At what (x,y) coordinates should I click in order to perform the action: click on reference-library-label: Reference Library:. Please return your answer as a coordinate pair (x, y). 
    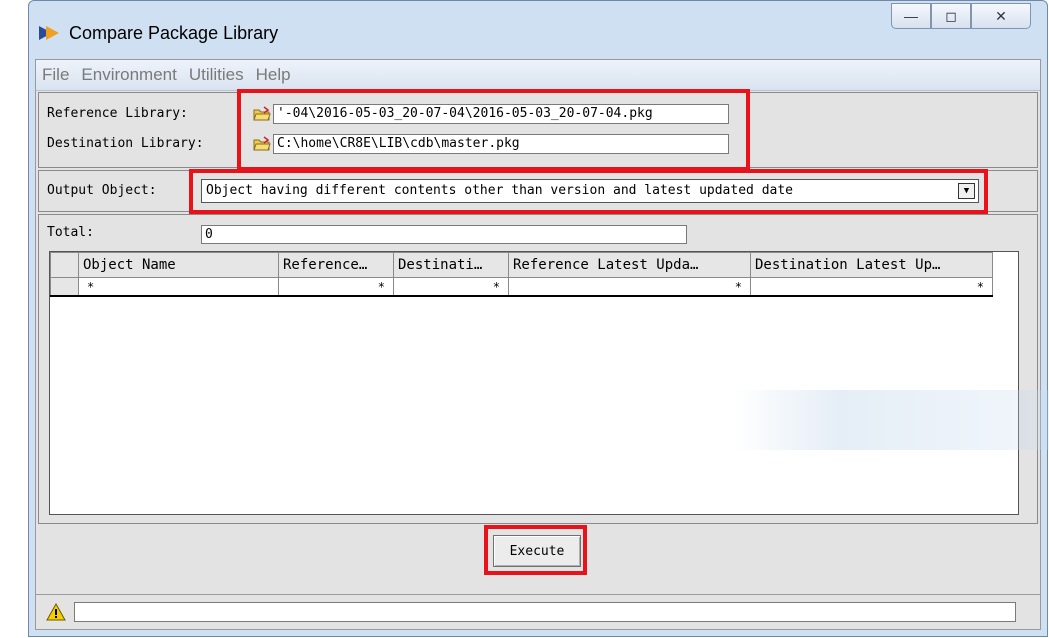
    Looking at the image, I should click on (117, 113).